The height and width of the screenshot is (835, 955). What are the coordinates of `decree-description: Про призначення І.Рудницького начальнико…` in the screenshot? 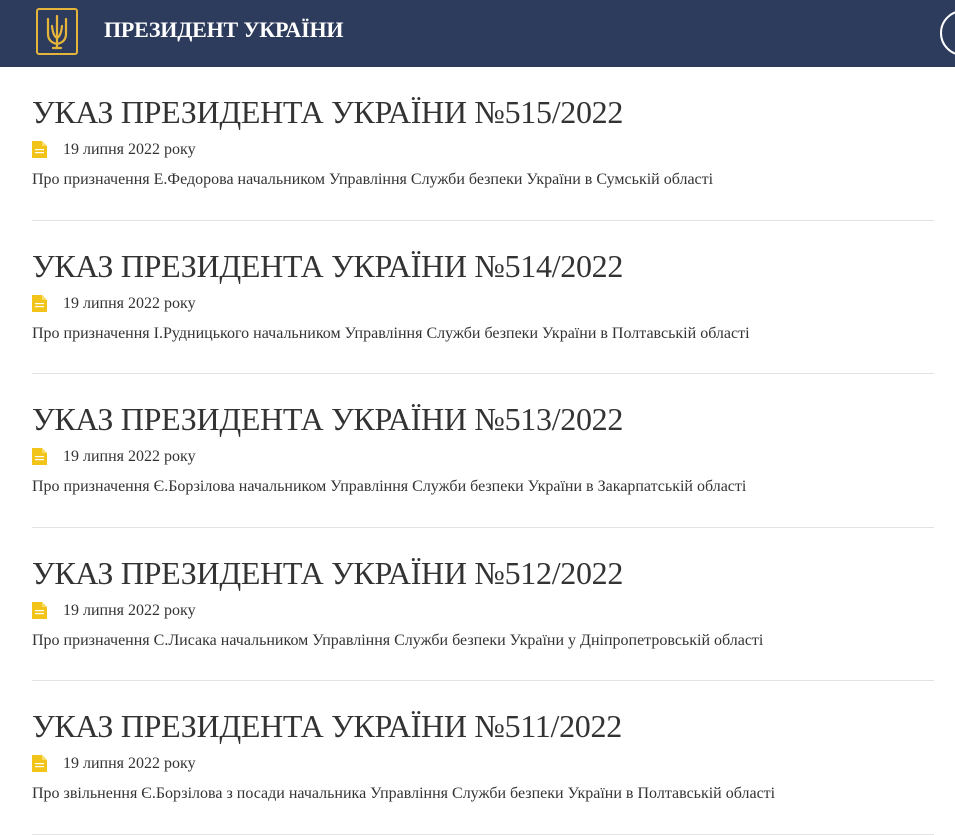 It's located at (391, 334).